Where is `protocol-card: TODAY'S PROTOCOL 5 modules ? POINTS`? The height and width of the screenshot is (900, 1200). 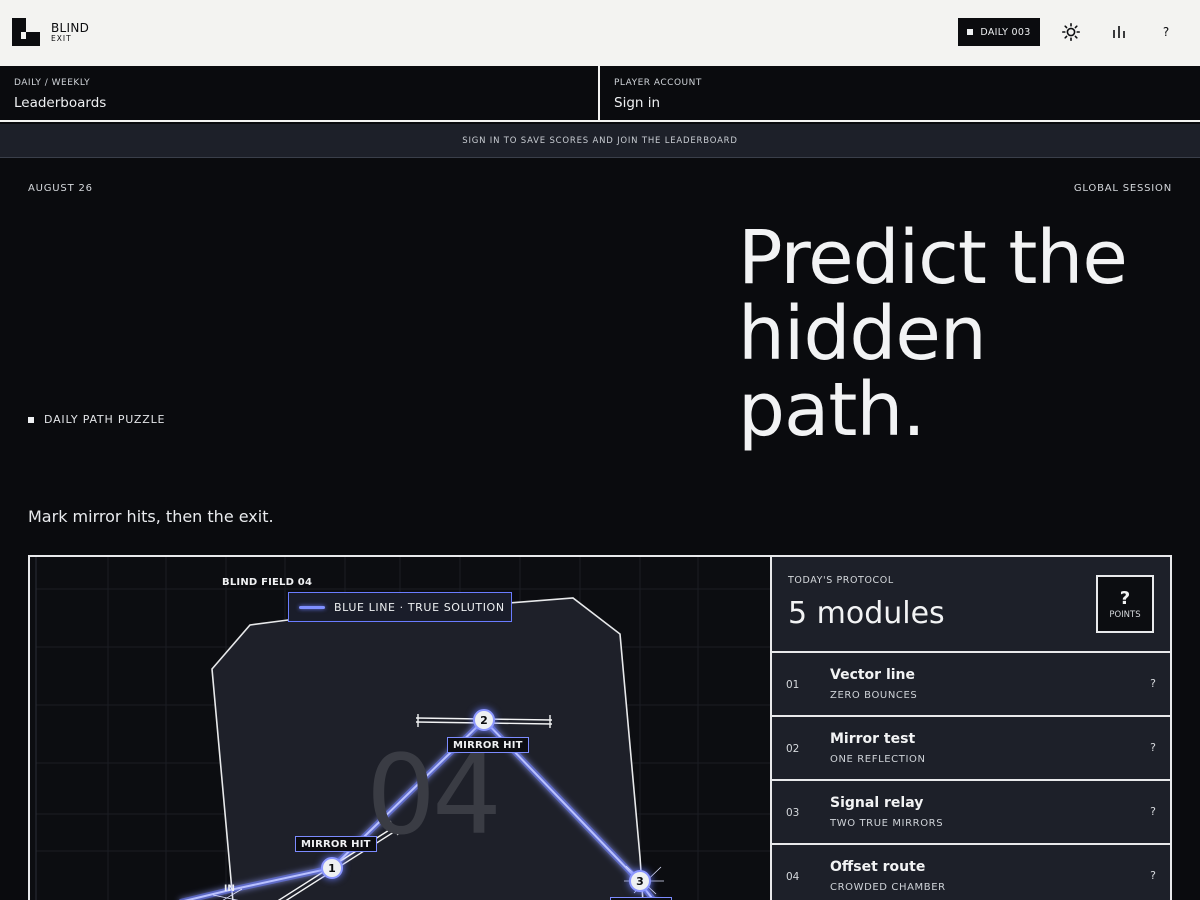 protocol-card: TODAY'S PROTOCOL 5 modules ? POINTS is located at coordinates (971, 604).